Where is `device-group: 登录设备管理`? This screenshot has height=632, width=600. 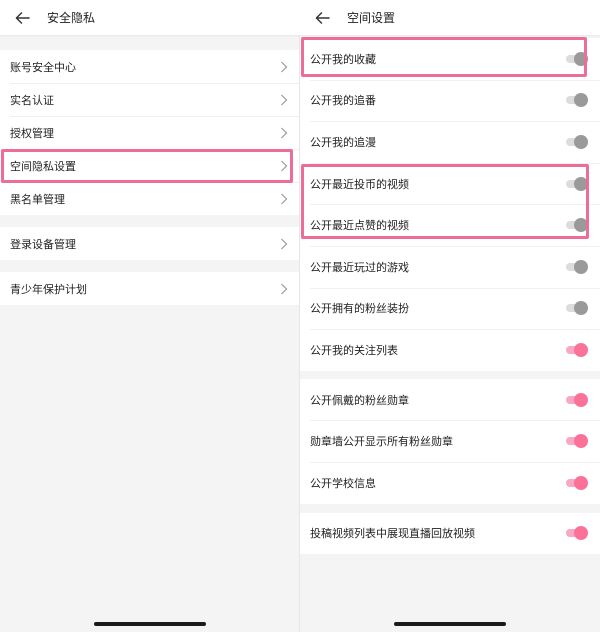 device-group: 登录设备管理 is located at coordinates (150, 243).